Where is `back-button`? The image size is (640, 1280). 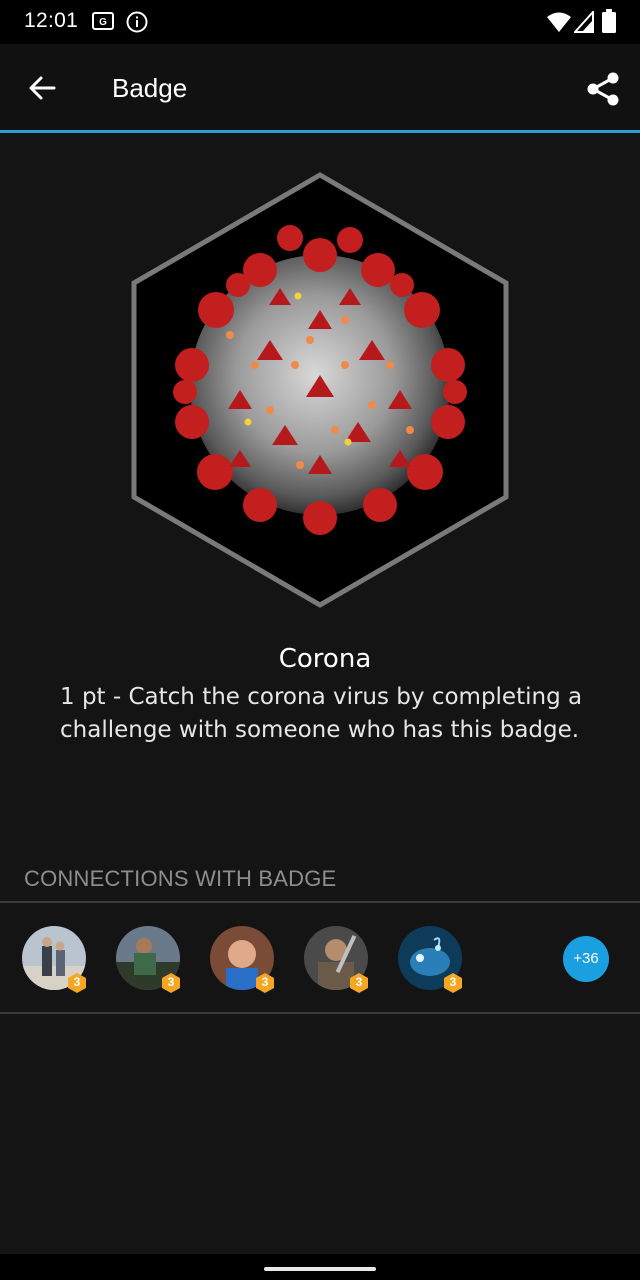
back-button is located at coordinates (42, 88).